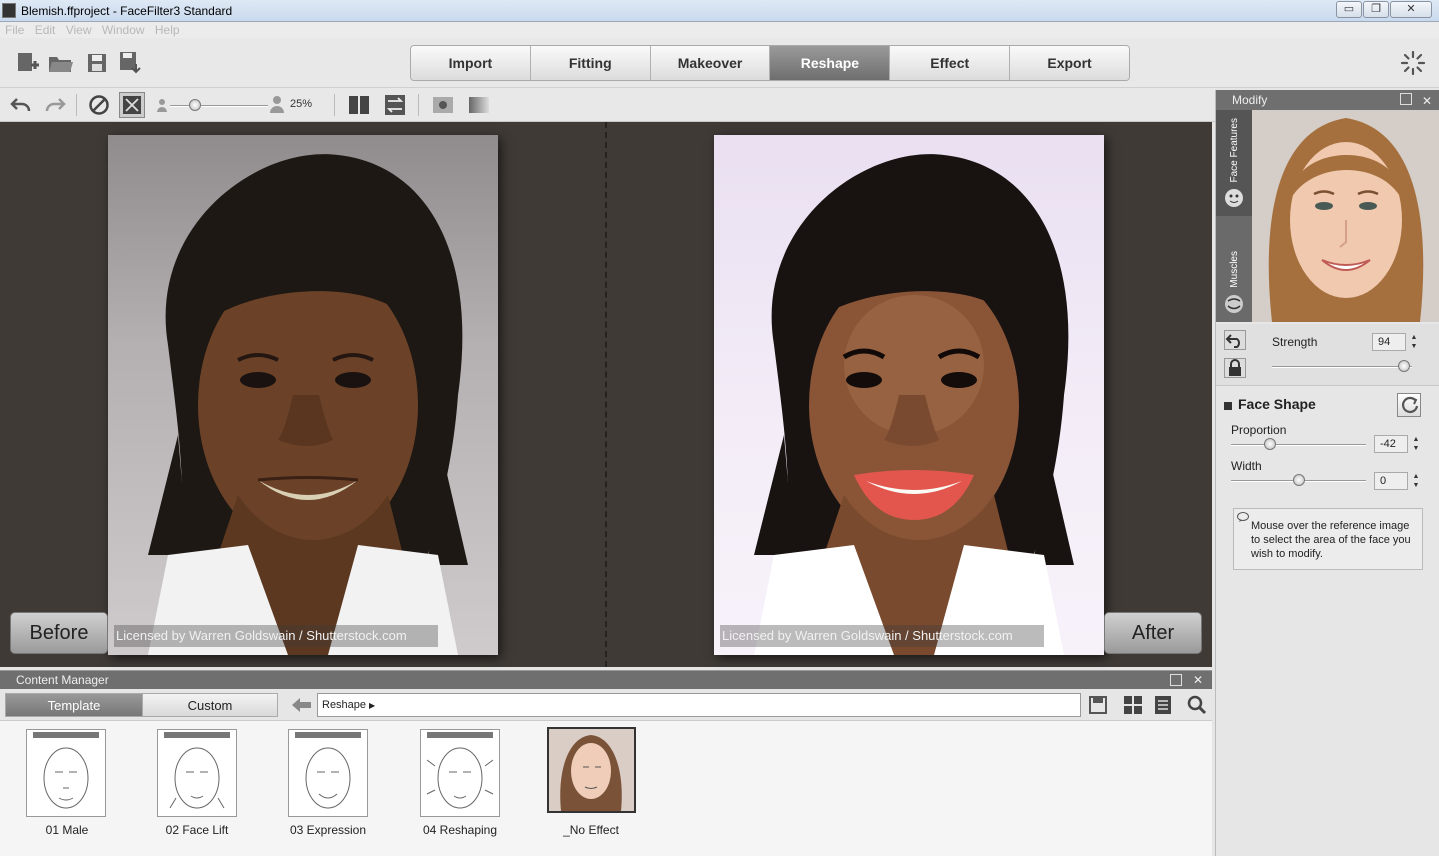  I want to click on reshaping-sketch-icon, so click(460, 770).